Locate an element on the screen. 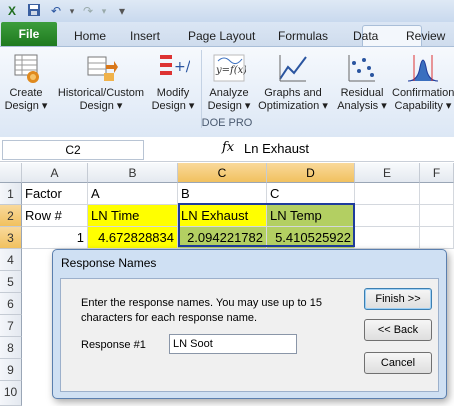 The image size is (454, 406). row-header-9: 9 is located at coordinates (11, 370).